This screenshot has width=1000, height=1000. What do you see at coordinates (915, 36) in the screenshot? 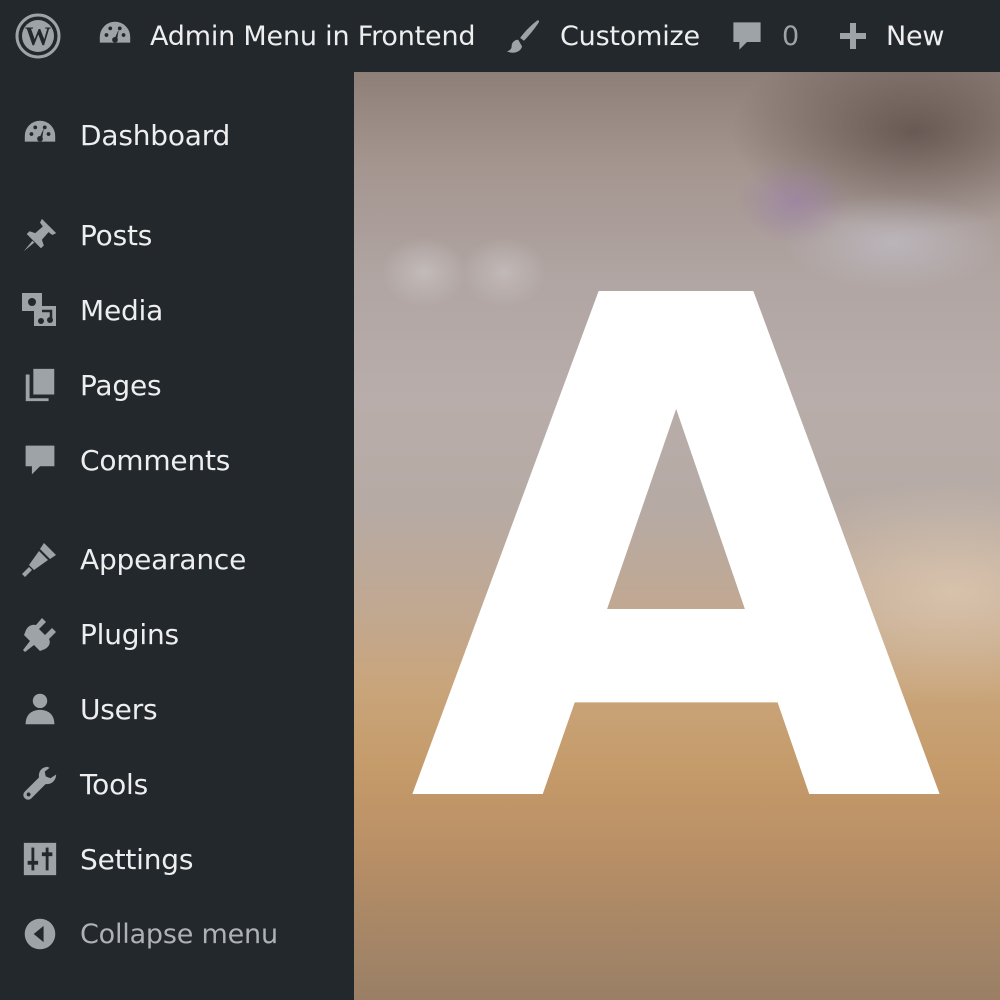
I see `new-label: New` at bounding box center [915, 36].